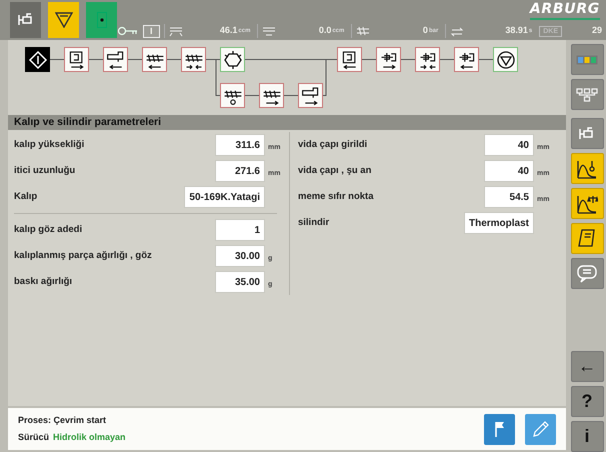 This screenshot has width=606, height=452. What do you see at coordinates (509, 197) in the screenshot?
I see `value-field: 54.5` at bounding box center [509, 197].